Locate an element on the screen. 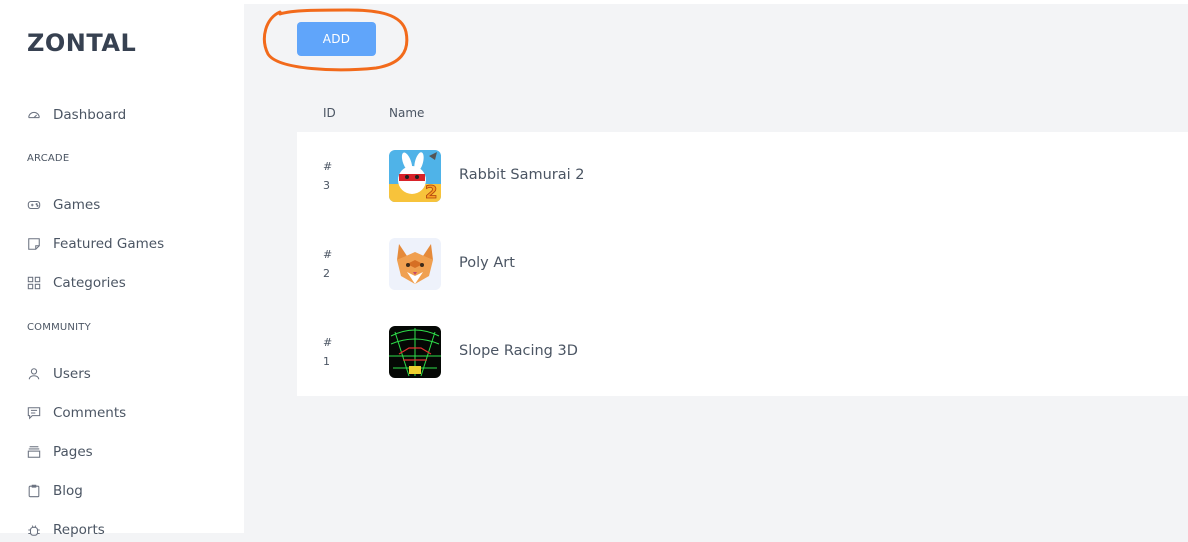 Image resolution: width=1188 pixels, height=542 pixels. sidebar-item-comments: Comments is located at coordinates (76, 413).